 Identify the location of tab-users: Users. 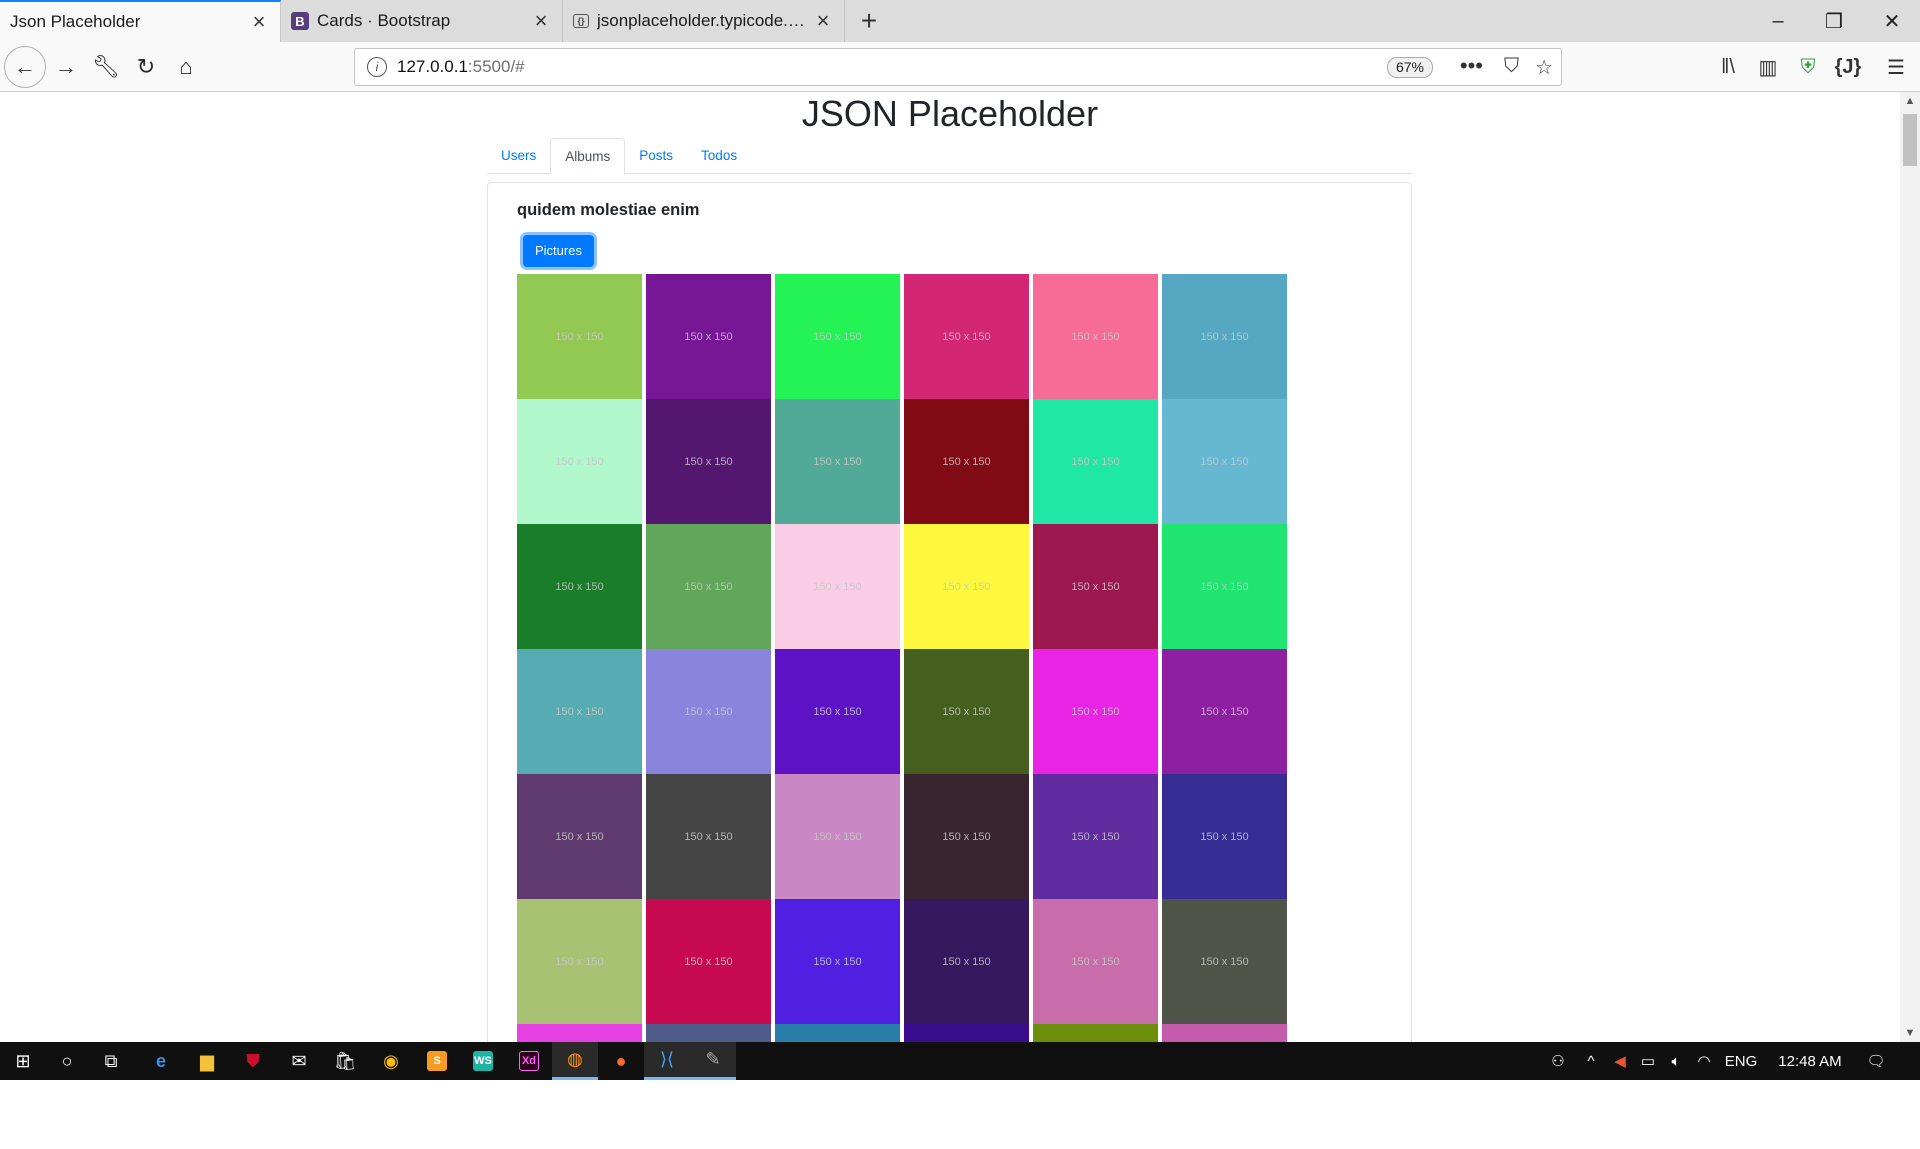
(518, 156).